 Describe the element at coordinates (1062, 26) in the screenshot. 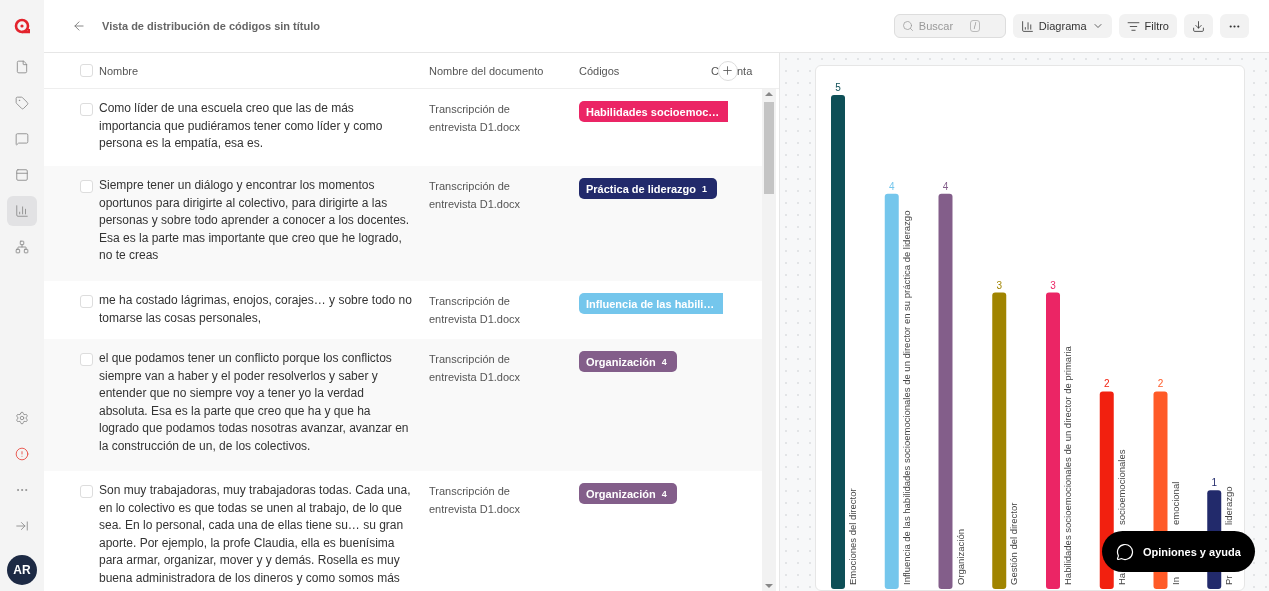

I see `view-dropdown: Diagrama` at that location.